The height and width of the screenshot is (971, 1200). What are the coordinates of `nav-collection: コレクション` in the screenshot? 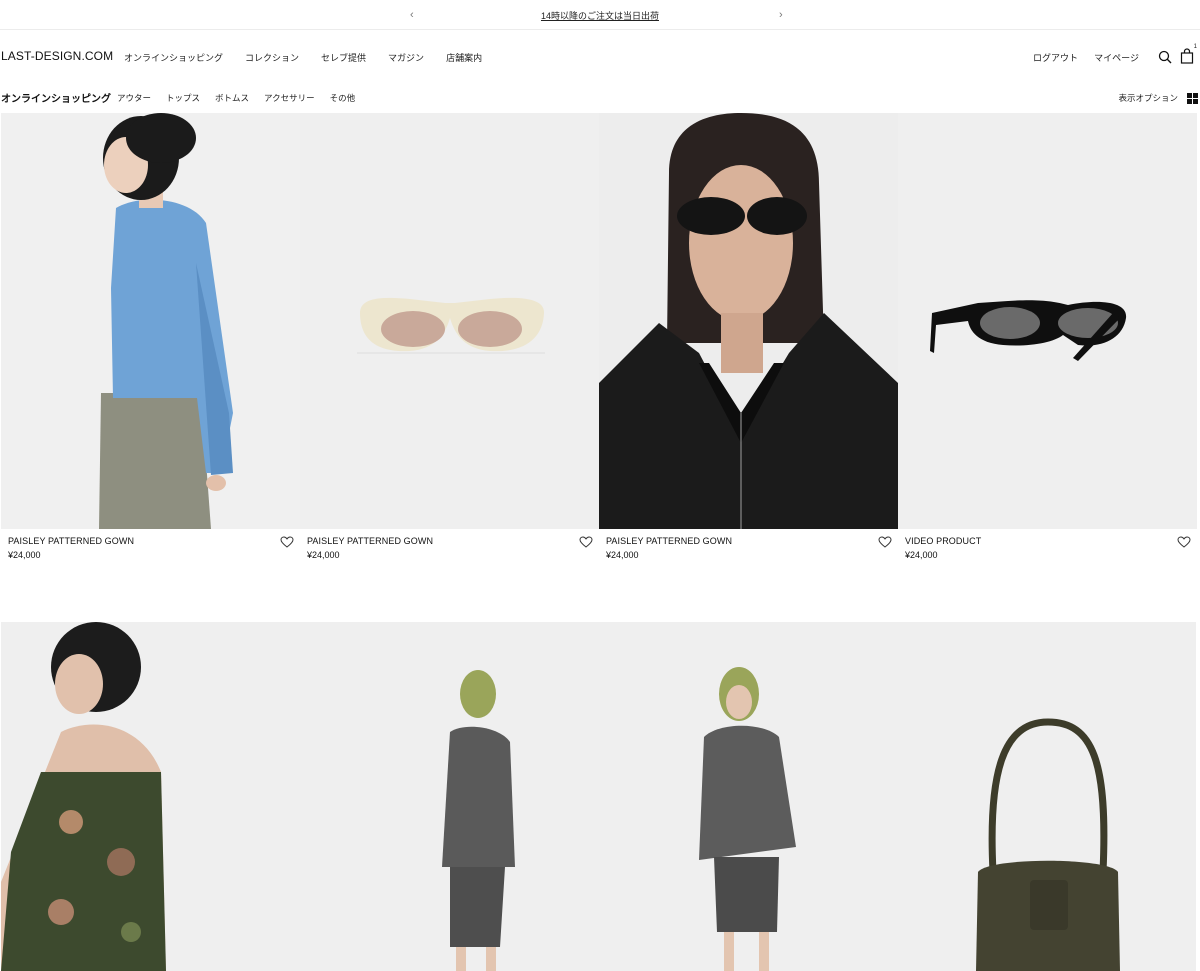 It's located at (272, 57).